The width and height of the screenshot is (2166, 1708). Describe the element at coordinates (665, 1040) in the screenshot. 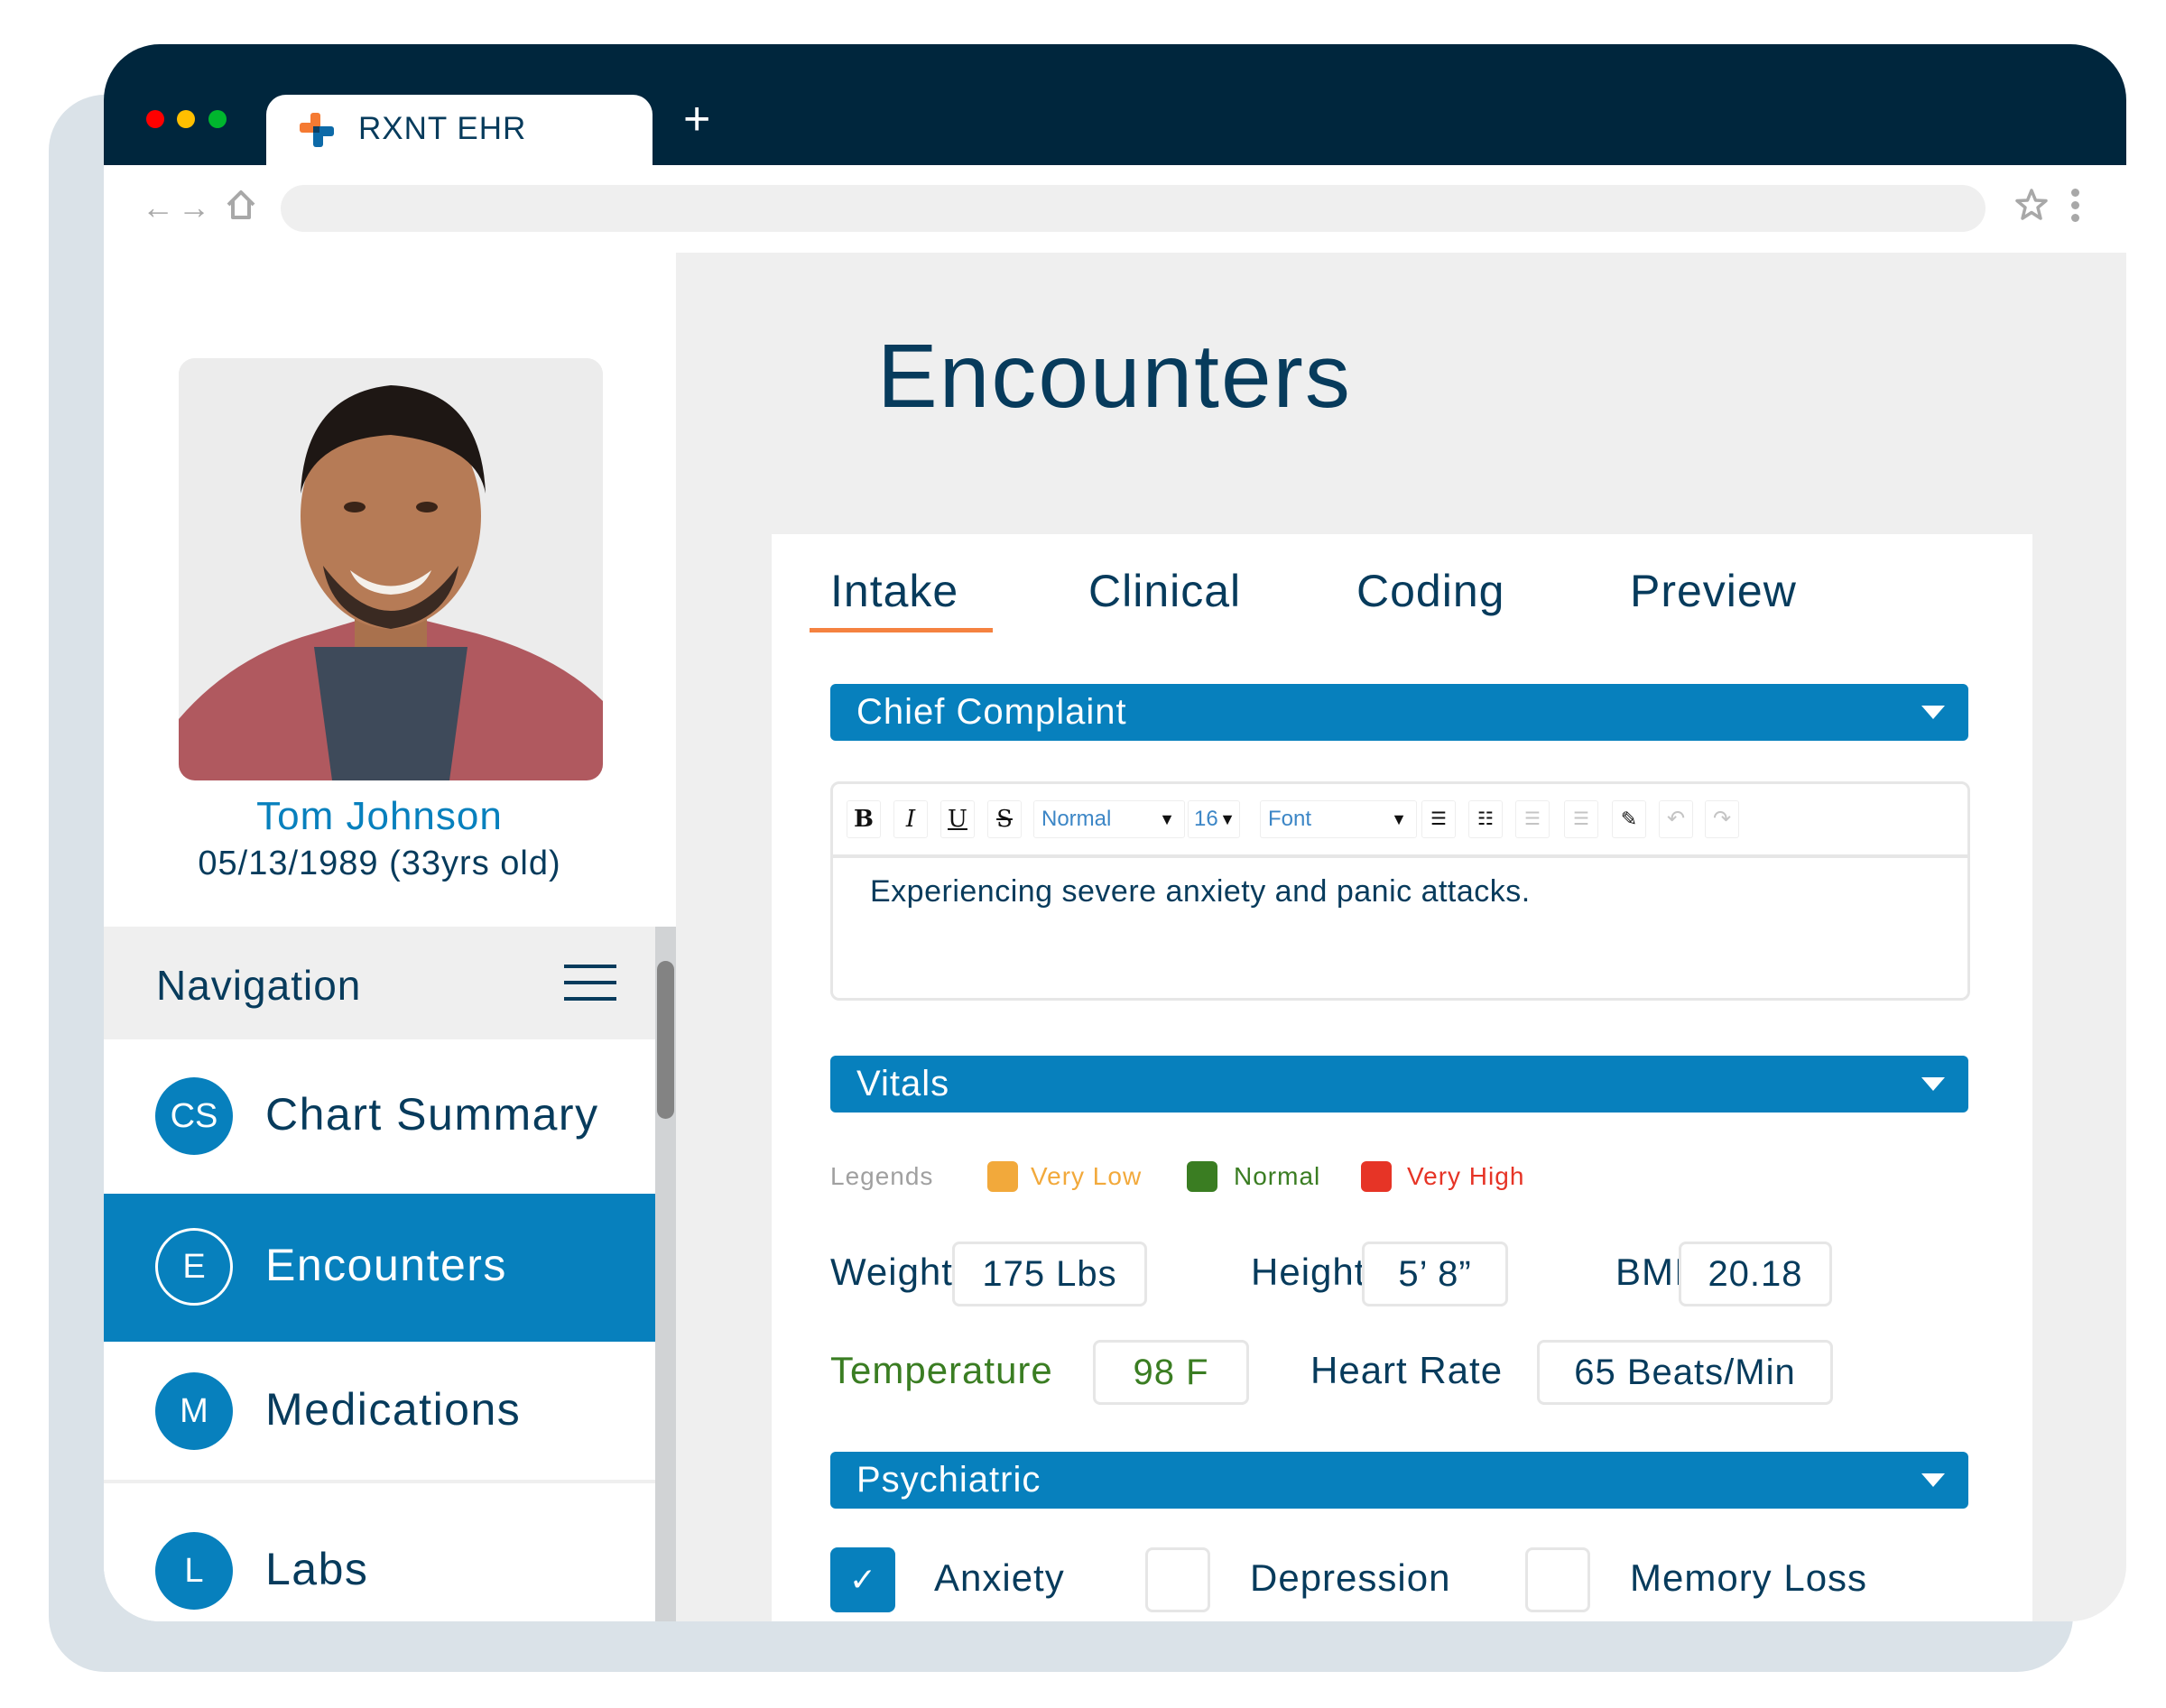

I see `sidebar-scrollbar-thumb` at that location.